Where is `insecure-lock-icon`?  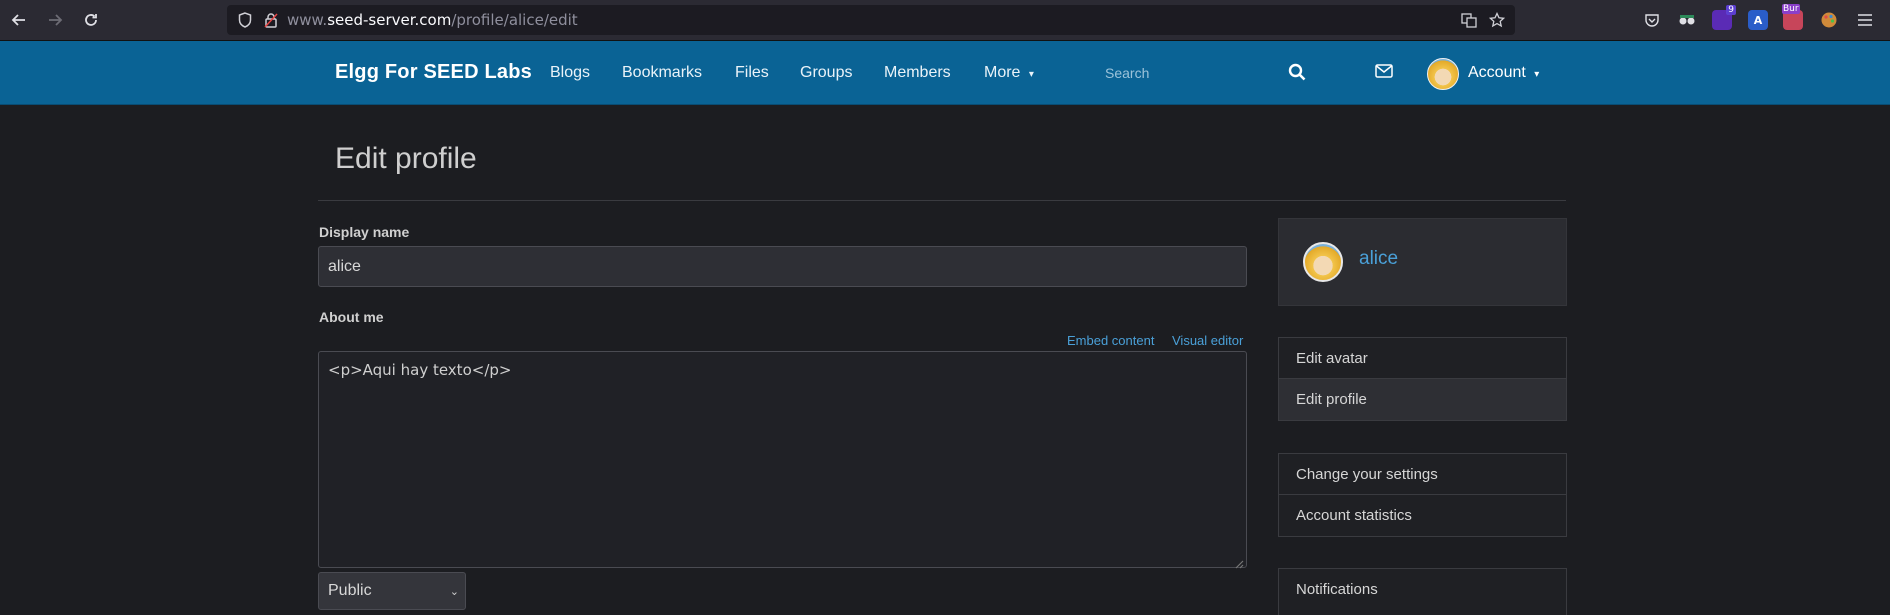
insecure-lock-icon is located at coordinates (271, 20).